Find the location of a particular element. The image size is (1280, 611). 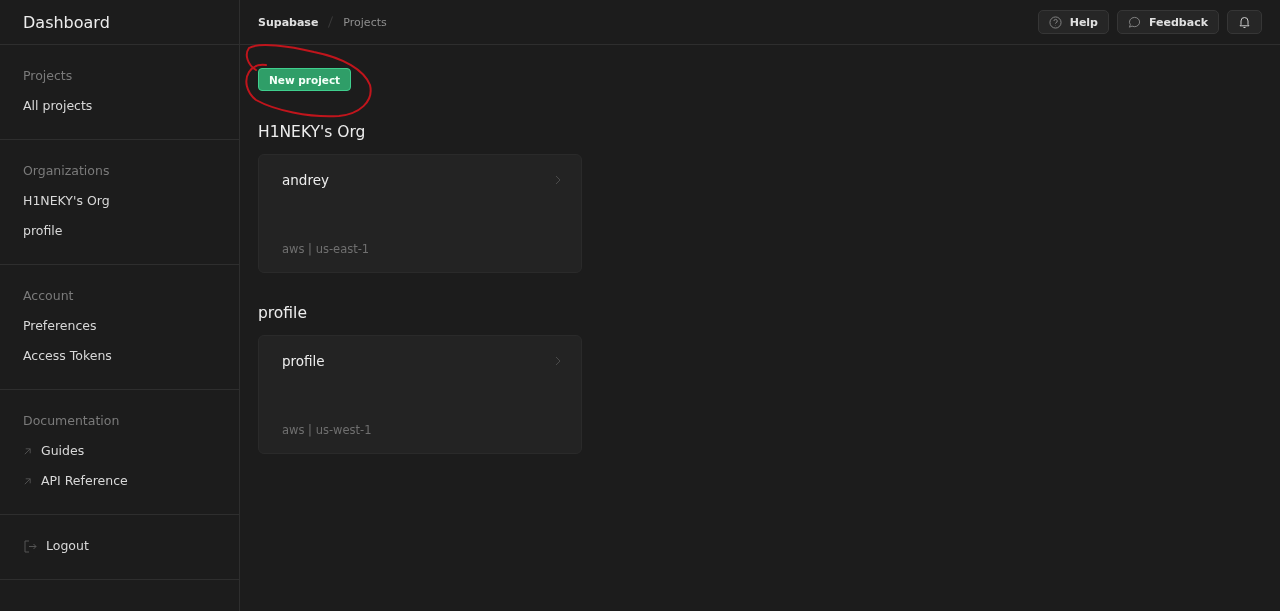

bell-icon is located at coordinates (1244, 22).